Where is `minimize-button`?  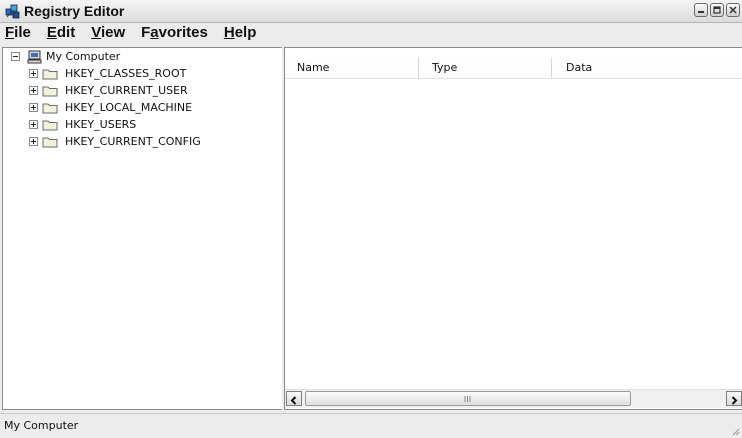
minimize-button is located at coordinates (701, 10).